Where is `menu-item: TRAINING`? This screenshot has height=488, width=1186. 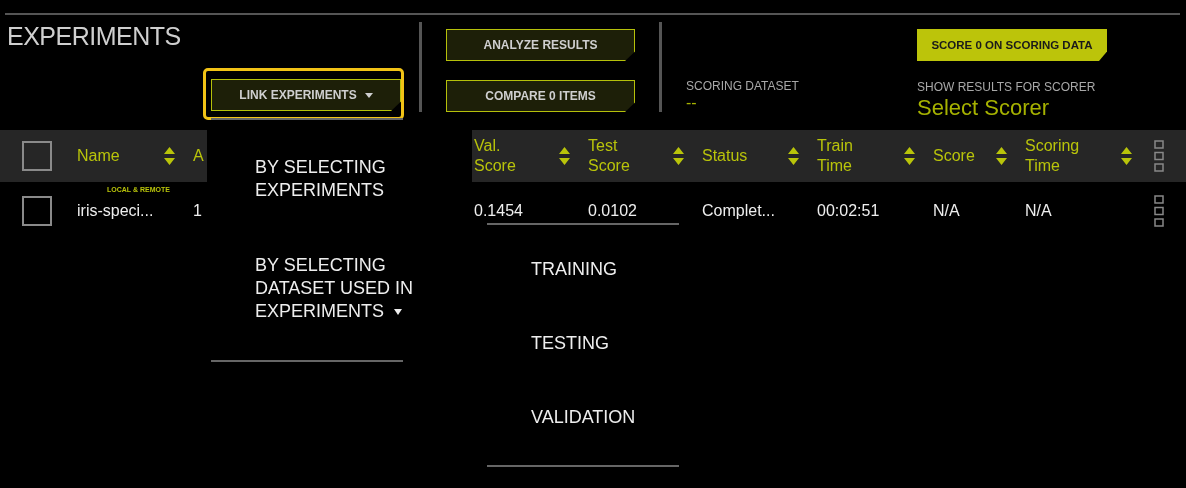 menu-item: TRAINING is located at coordinates (609, 269).